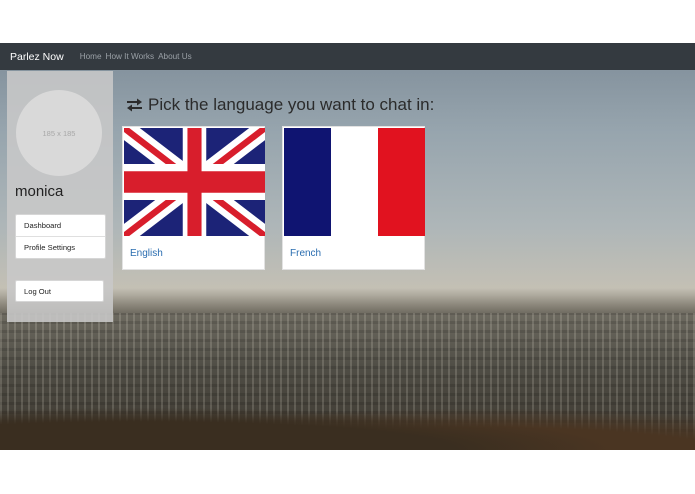  Describe the element at coordinates (347, 56) in the screenshot. I see `top-navbar: Parlez Now Home How It Works About Us` at that location.